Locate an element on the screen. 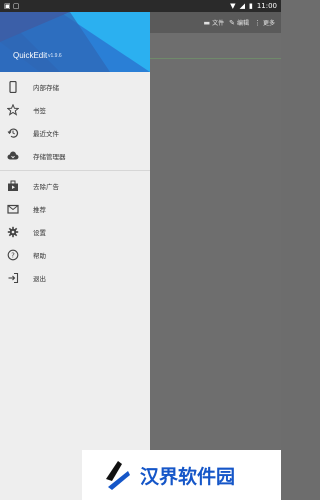  more-menu-button: ⋮ 更多 is located at coordinates (264, 23).